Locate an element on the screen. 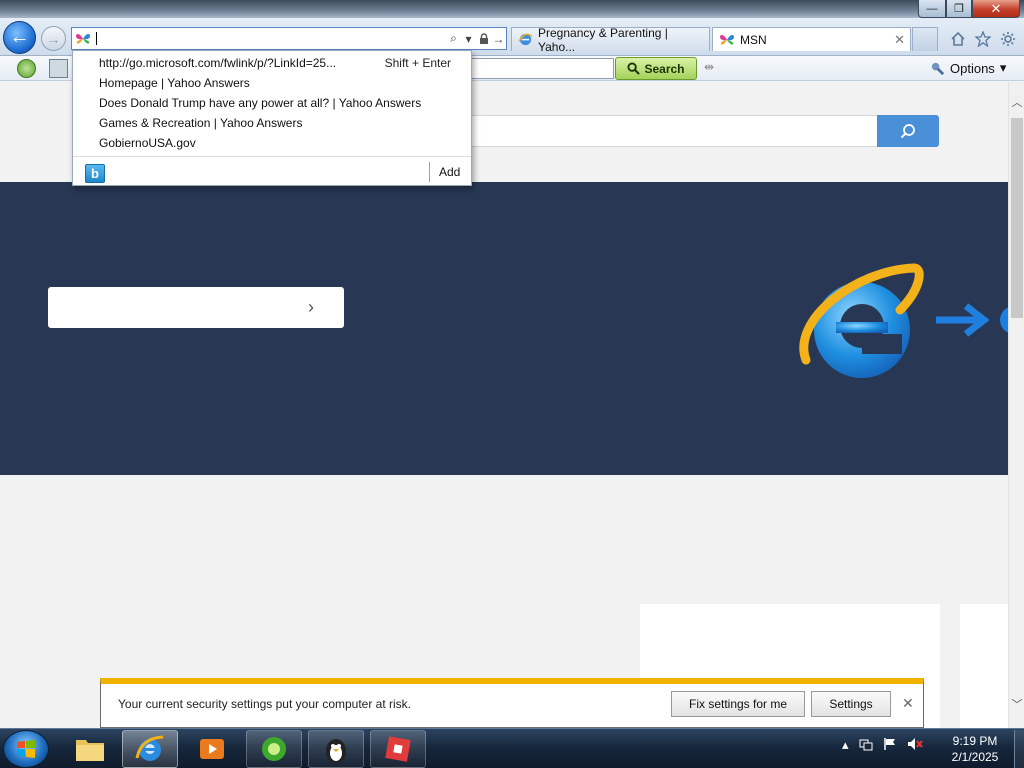  windows-logo-icon is located at coordinates (26, 749).